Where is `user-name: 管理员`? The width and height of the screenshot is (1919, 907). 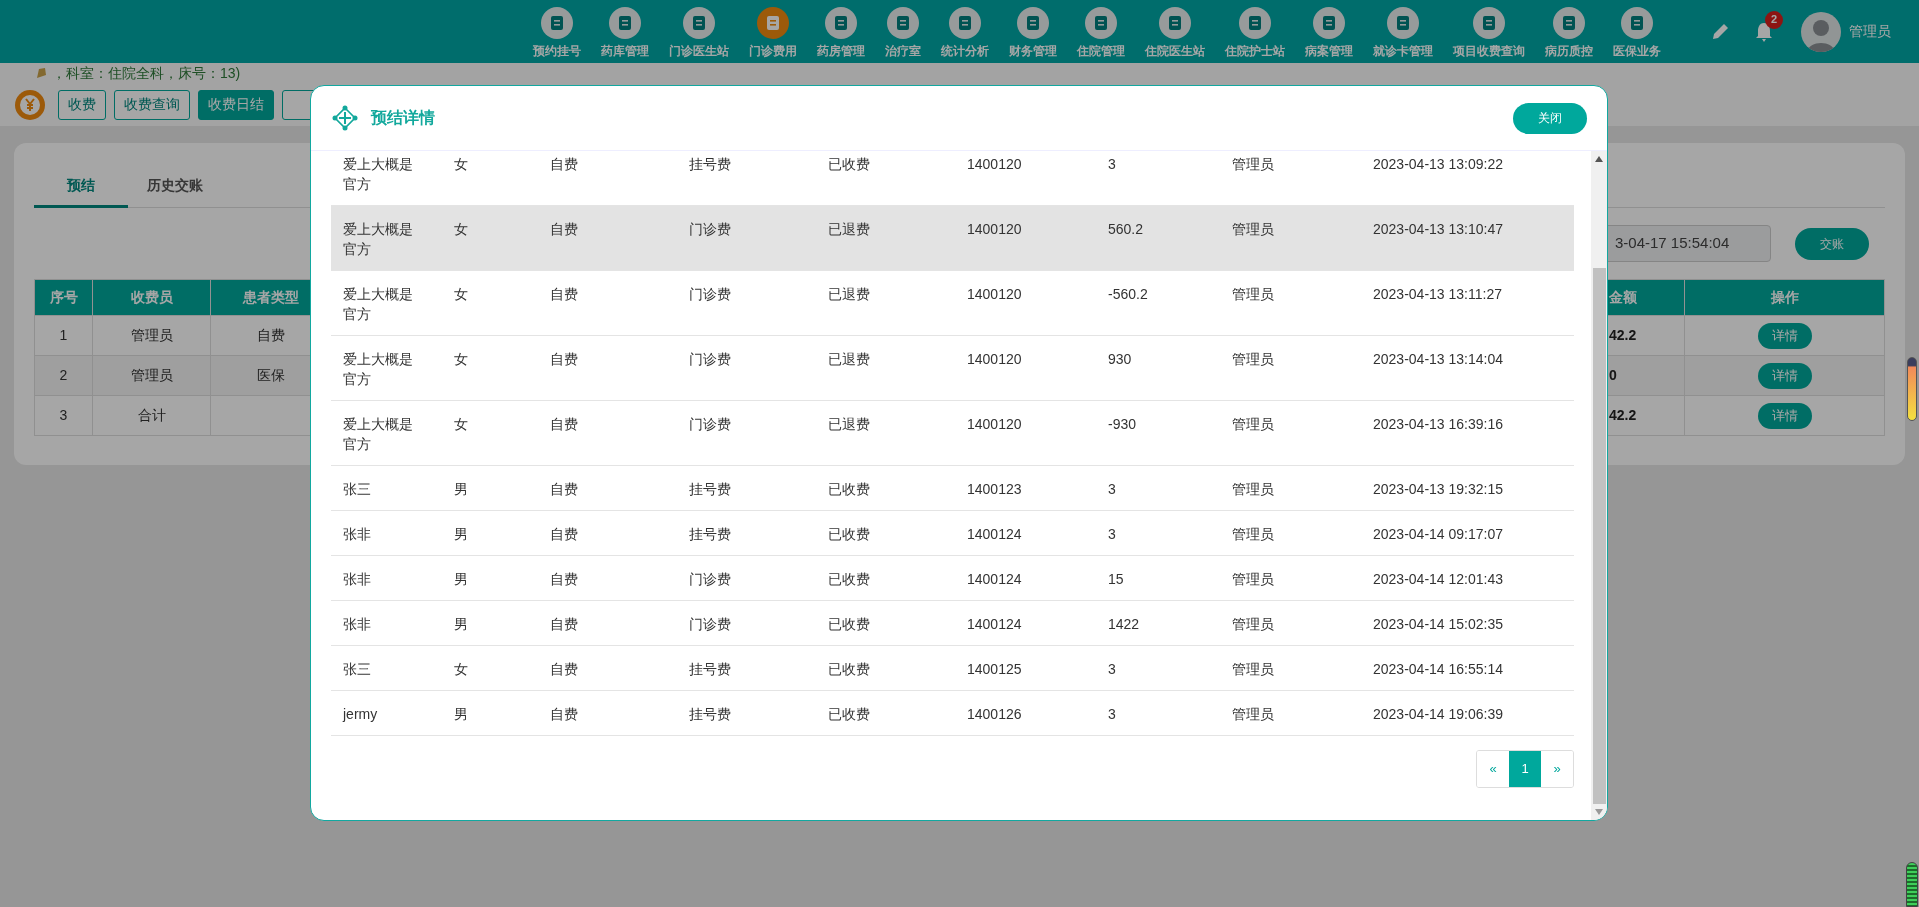
user-name: 管理员 is located at coordinates (1870, 31).